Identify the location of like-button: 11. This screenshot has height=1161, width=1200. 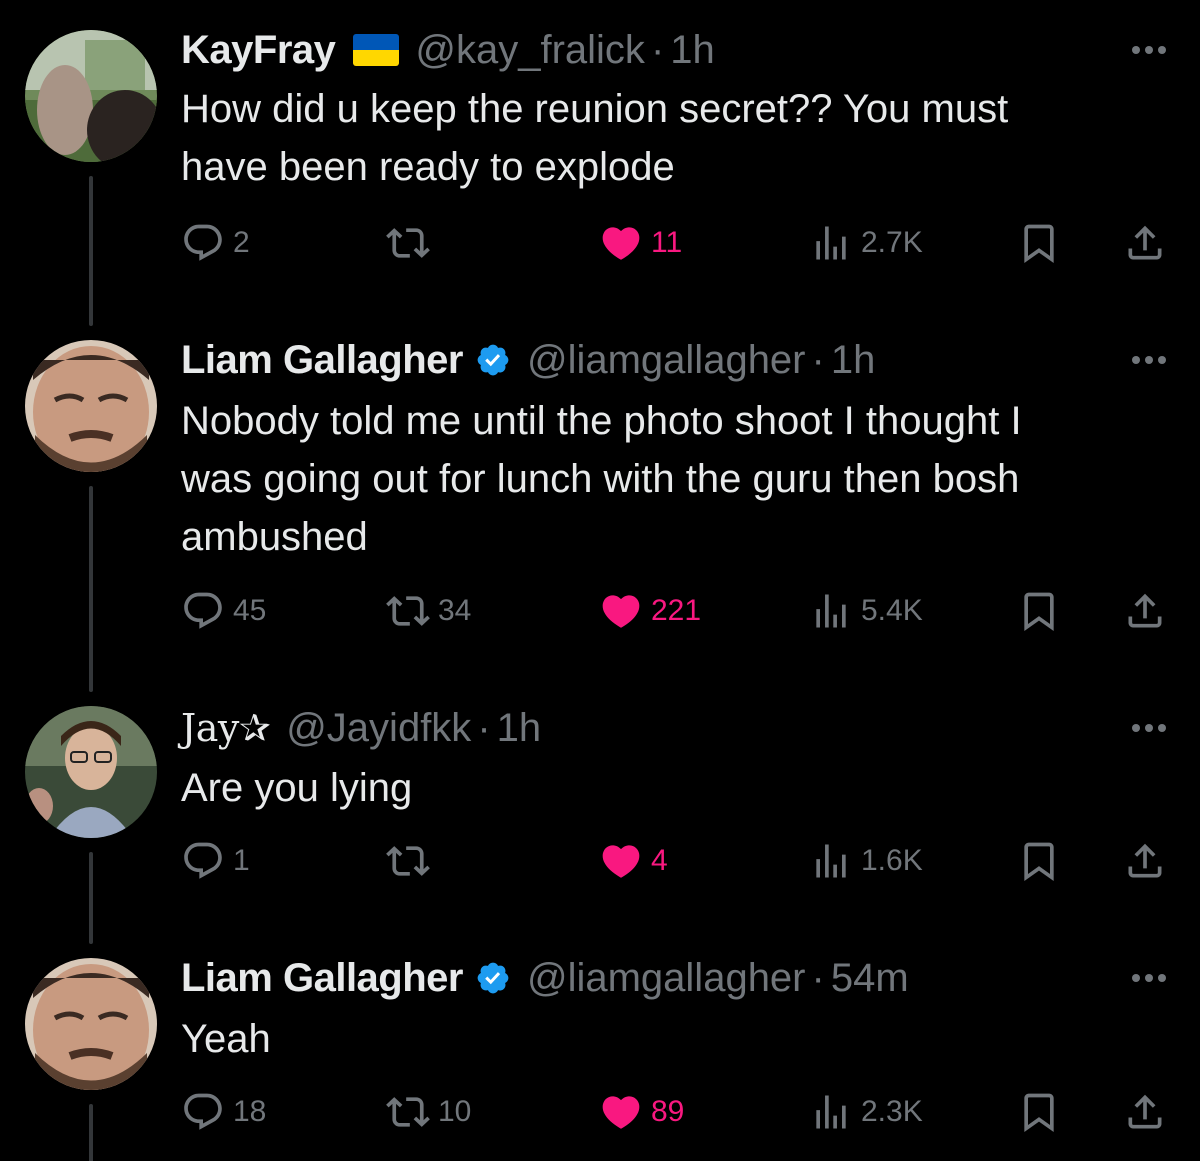
(640, 243).